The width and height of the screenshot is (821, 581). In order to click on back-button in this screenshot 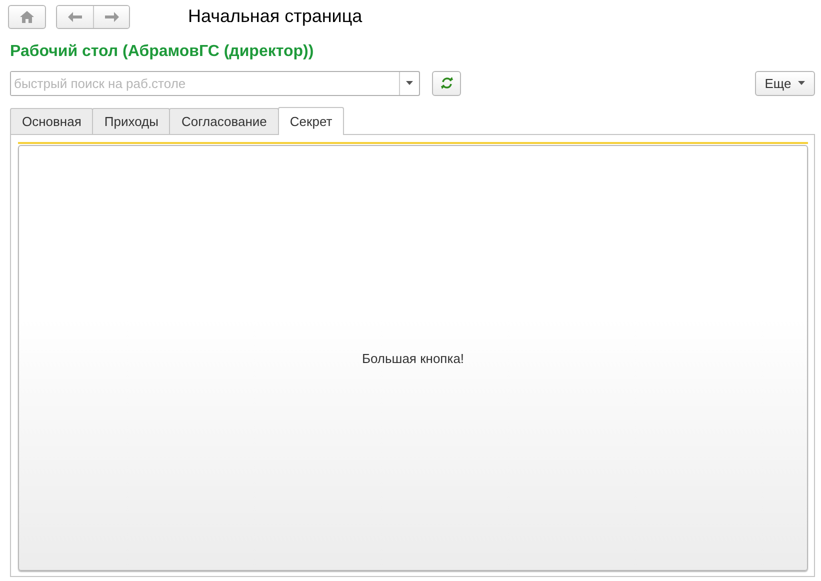, I will do `click(75, 17)`.